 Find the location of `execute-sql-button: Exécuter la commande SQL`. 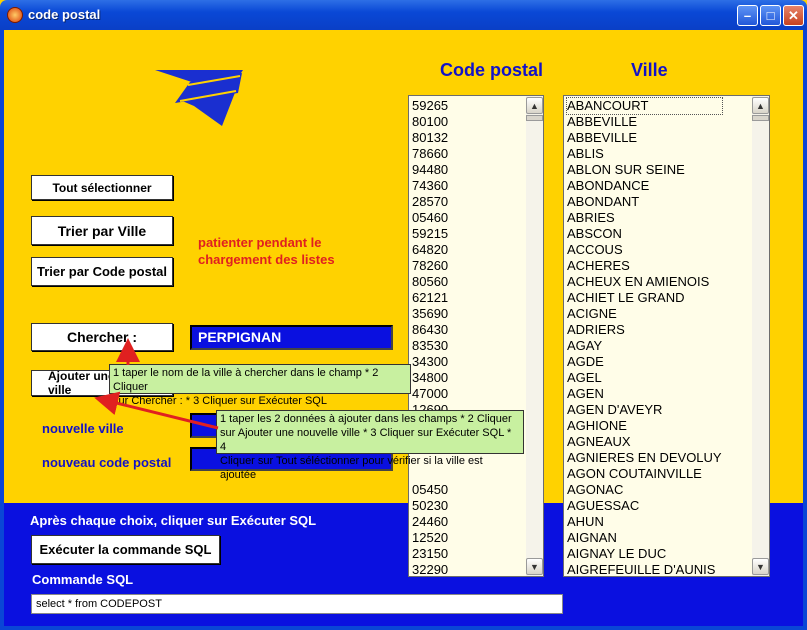

execute-sql-button: Exécuter la commande SQL is located at coordinates (125, 549).